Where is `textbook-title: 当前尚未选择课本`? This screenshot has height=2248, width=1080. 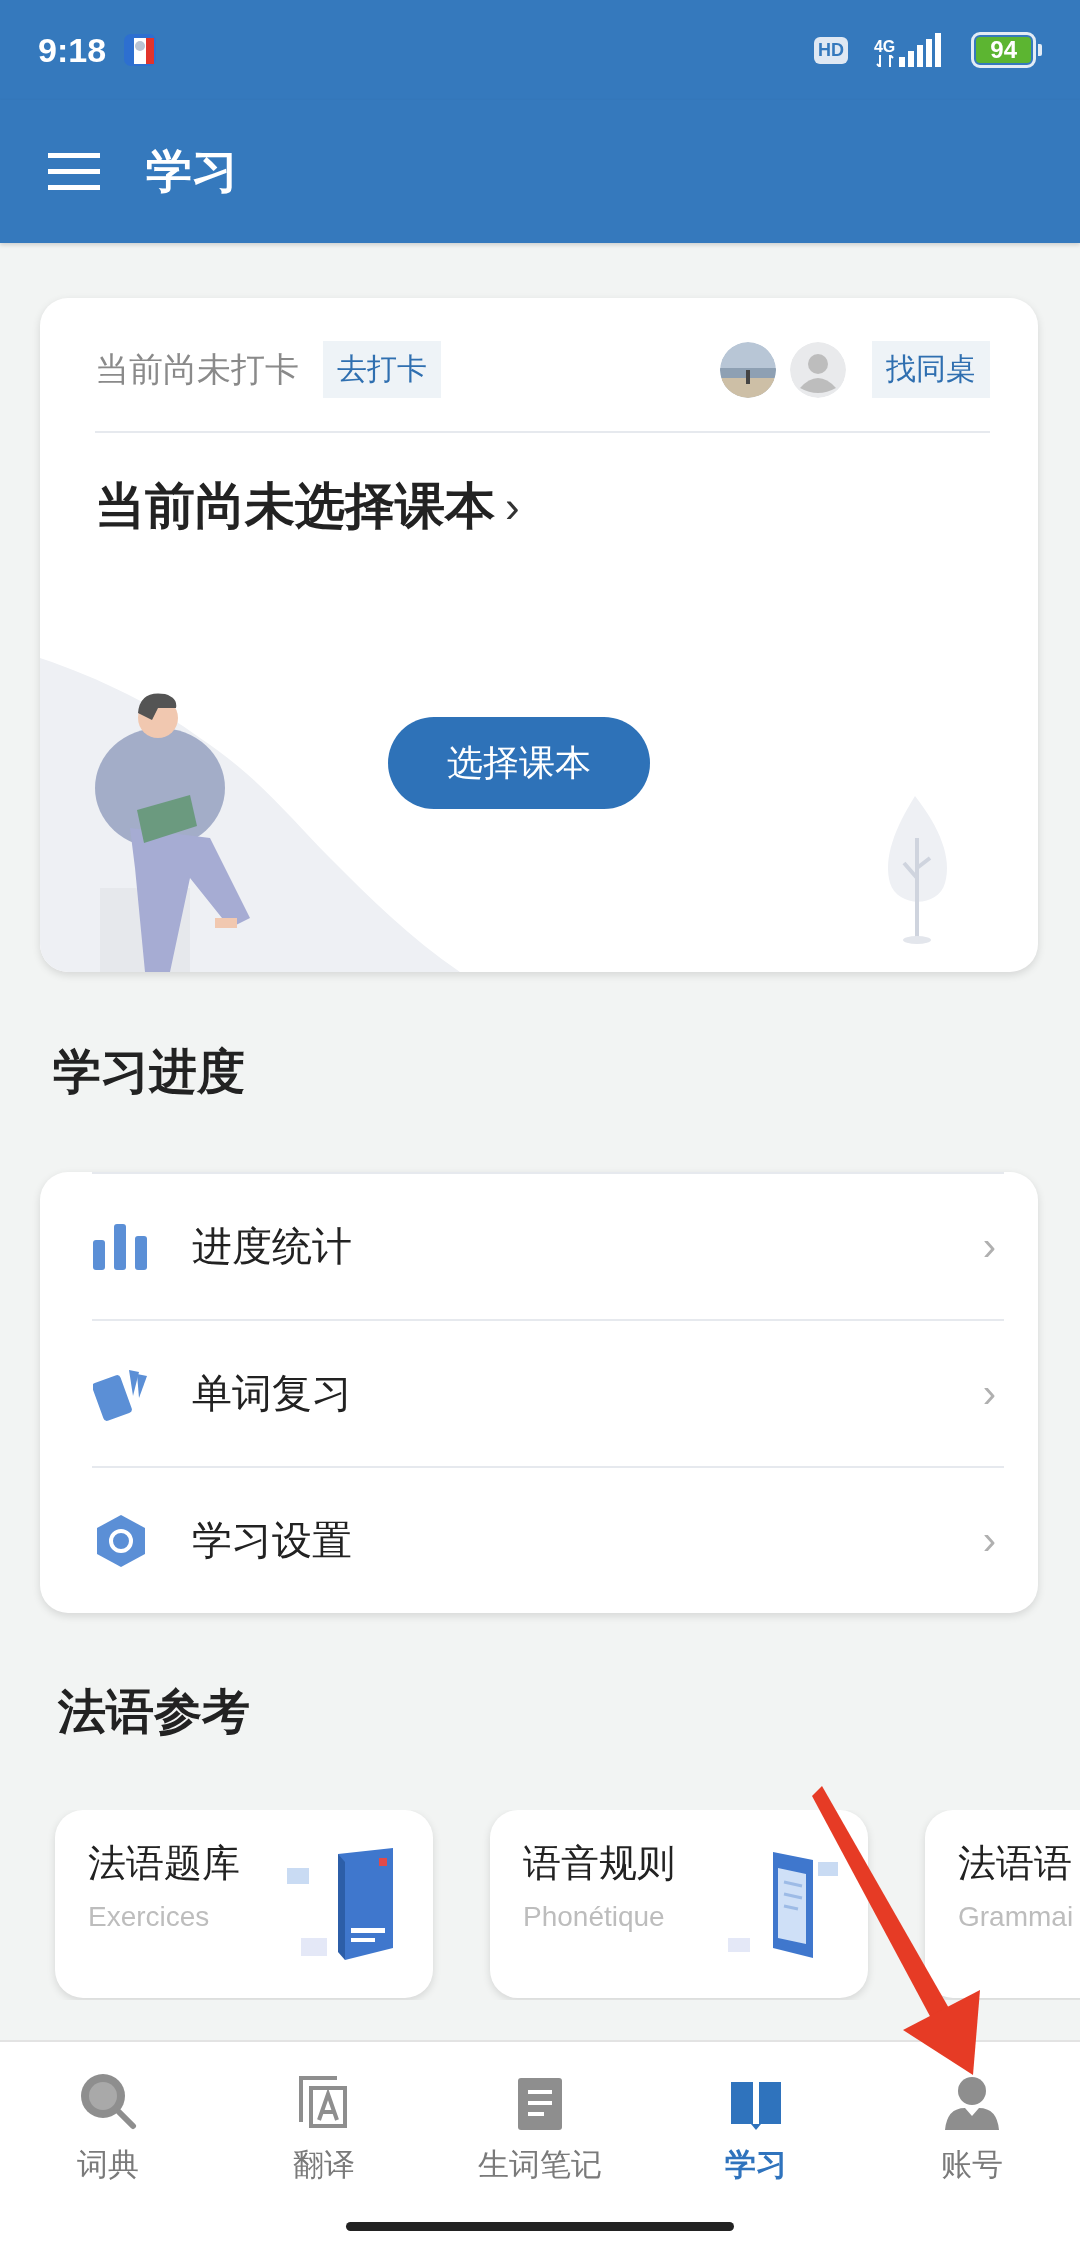 textbook-title: 当前尚未选择课本 is located at coordinates (295, 506).